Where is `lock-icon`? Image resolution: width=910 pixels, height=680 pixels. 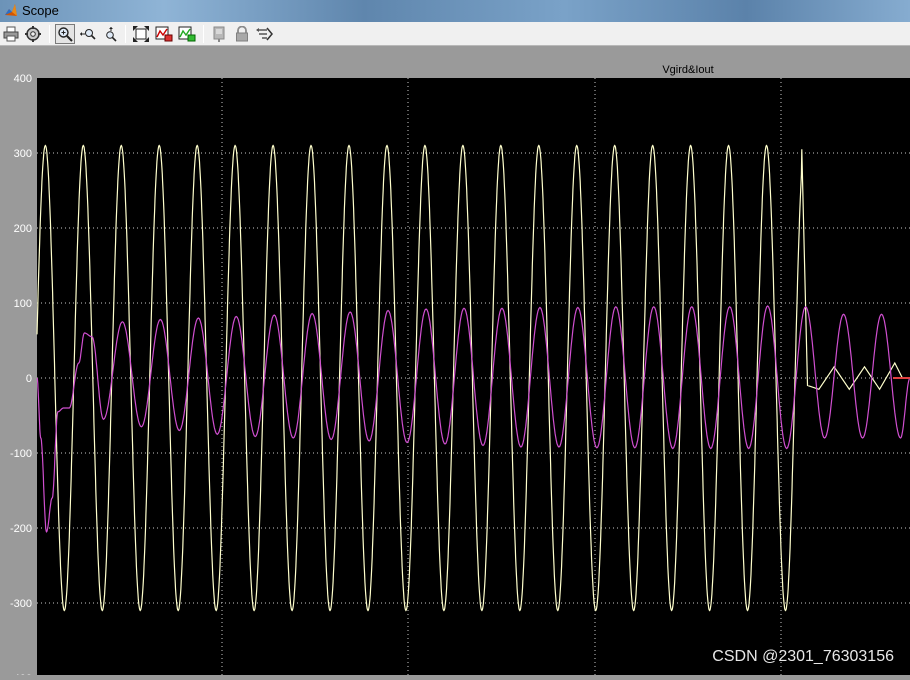
lock-icon is located at coordinates (242, 34).